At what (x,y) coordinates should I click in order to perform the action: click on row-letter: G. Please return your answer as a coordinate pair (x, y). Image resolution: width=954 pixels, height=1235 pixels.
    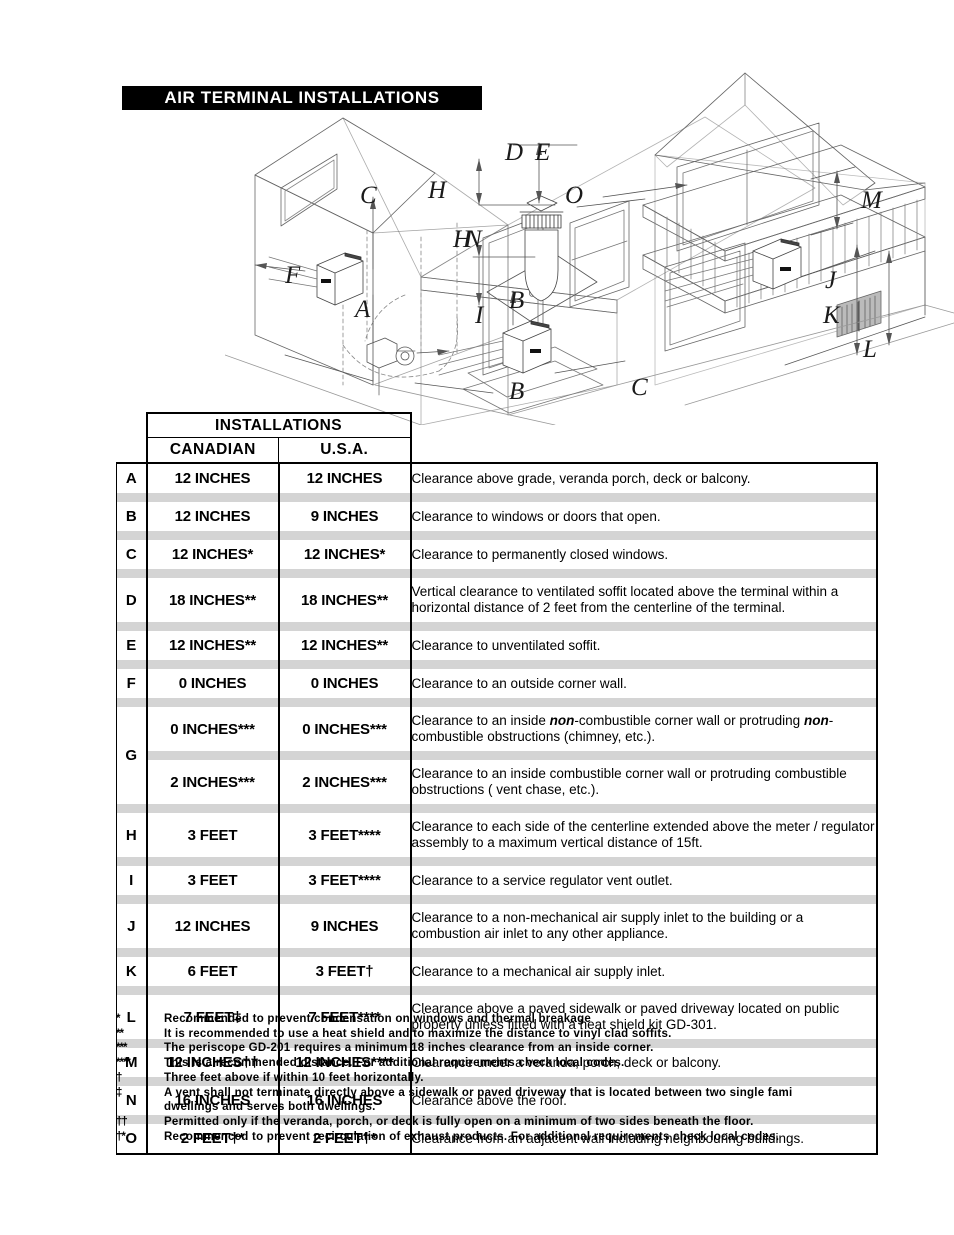
    Looking at the image, I should click on (132, 755).